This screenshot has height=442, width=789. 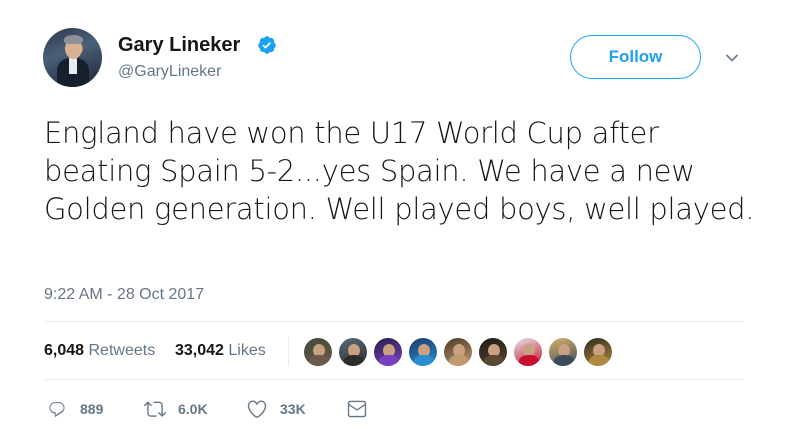 I want to click on avatar, so click(x=72, y=57).